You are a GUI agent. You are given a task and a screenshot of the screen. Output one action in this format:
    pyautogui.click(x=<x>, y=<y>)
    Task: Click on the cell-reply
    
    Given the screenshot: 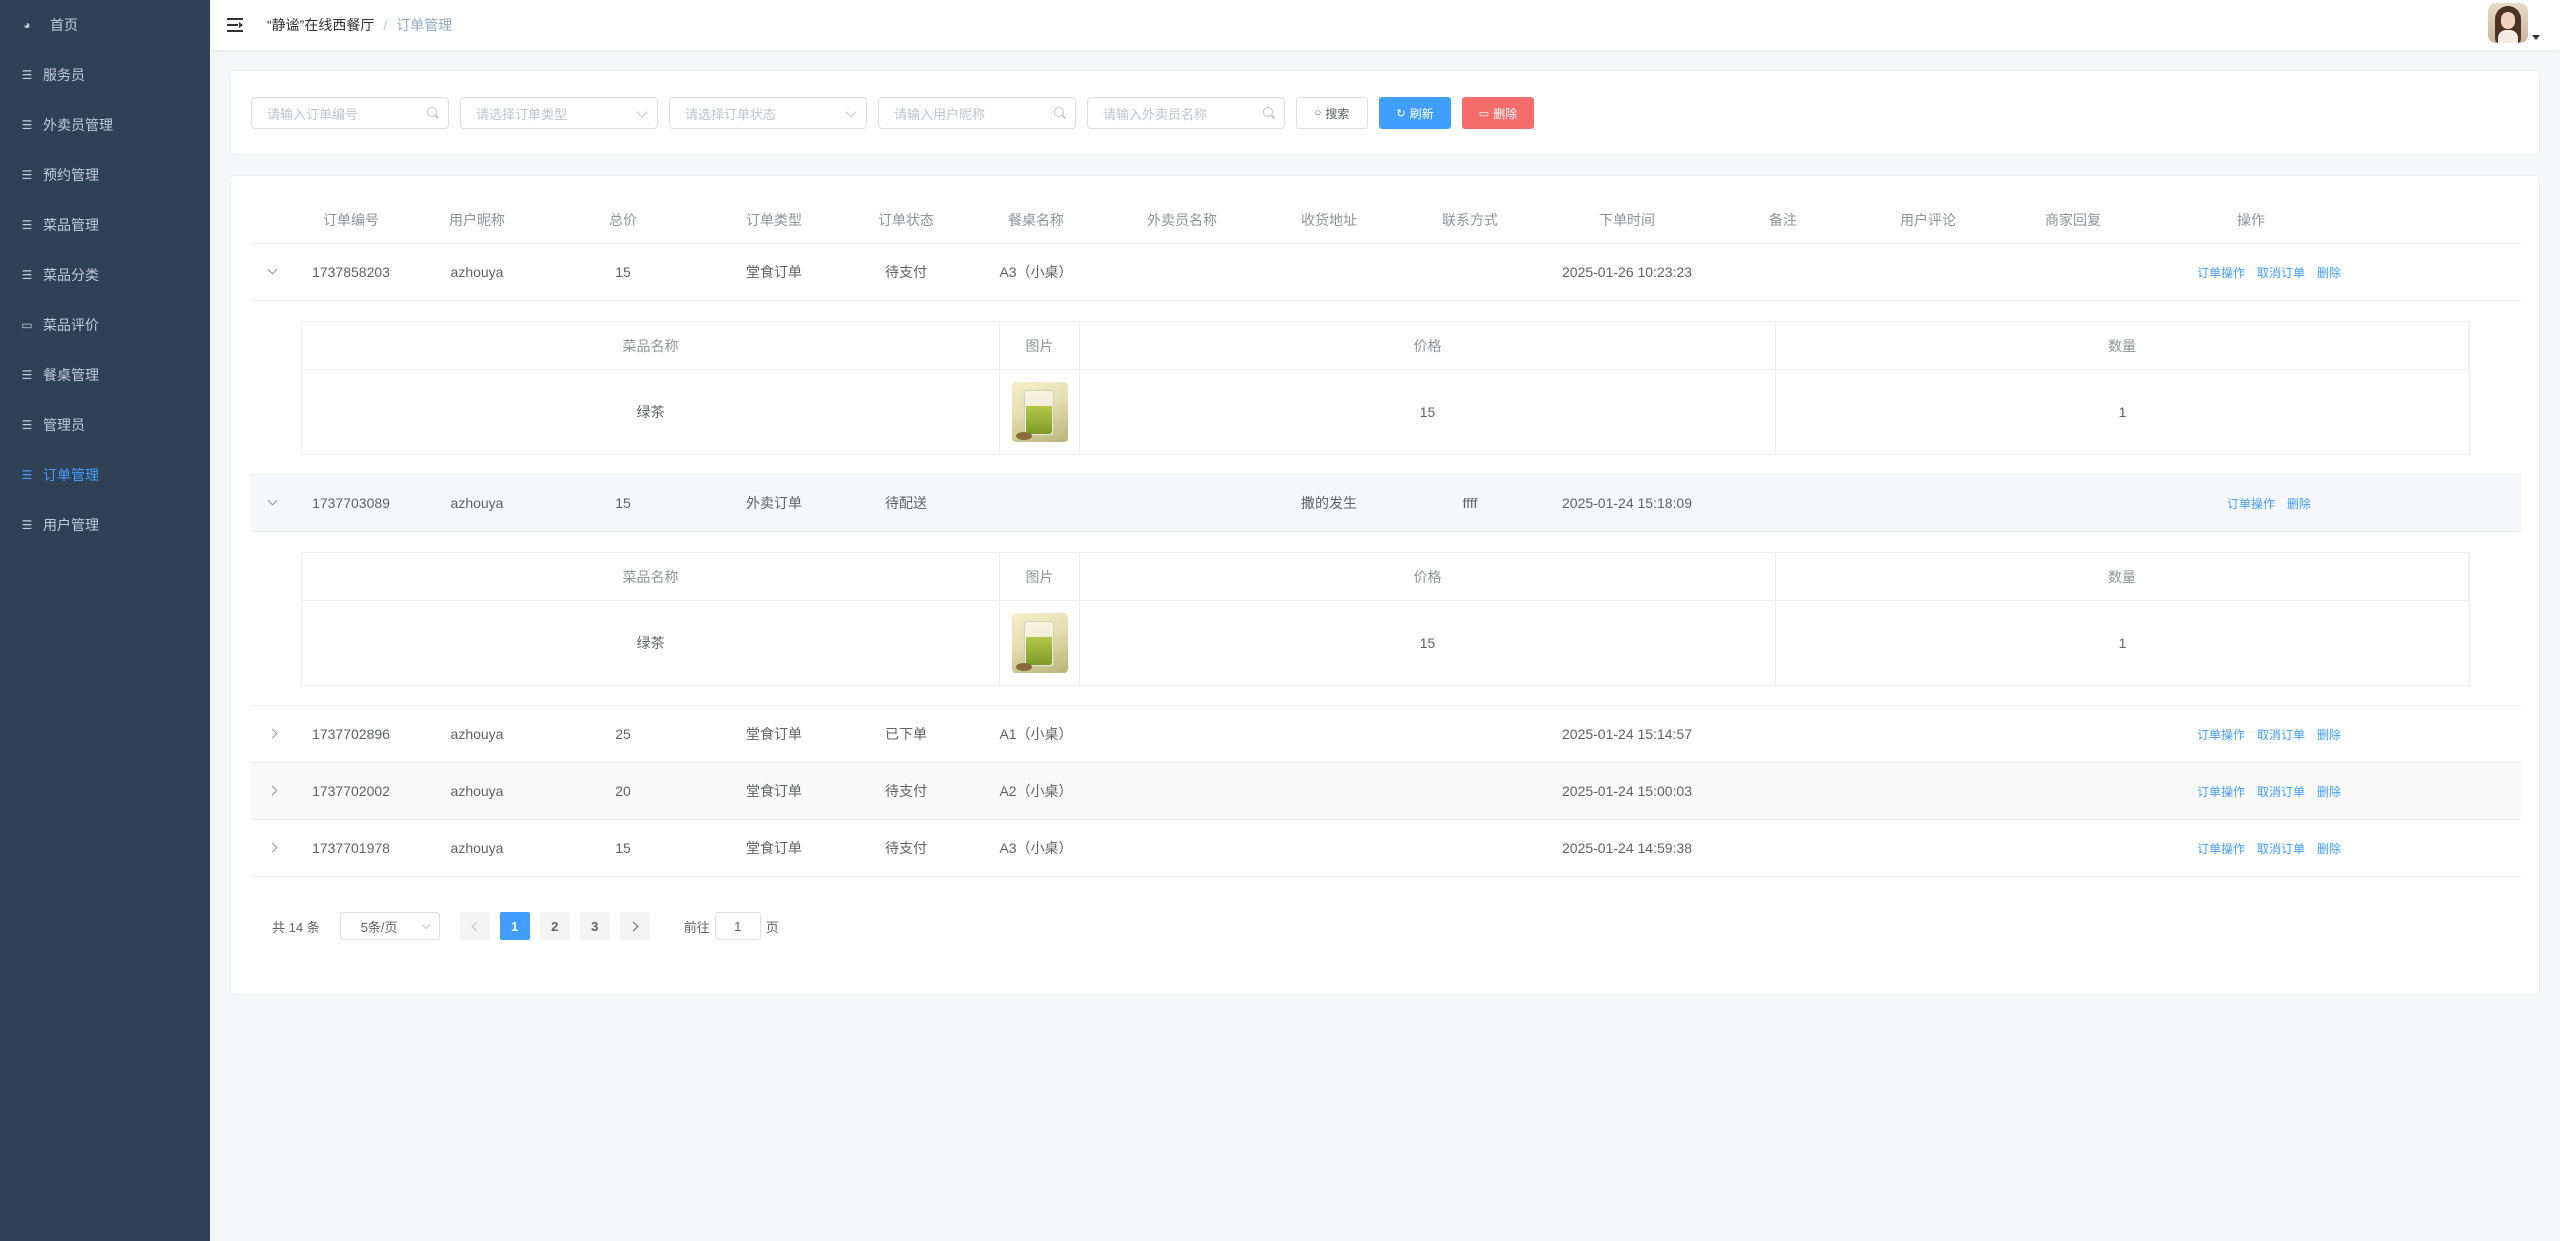 What is the action you would take?
    pyautogui.click(x=2073, y=503)
    